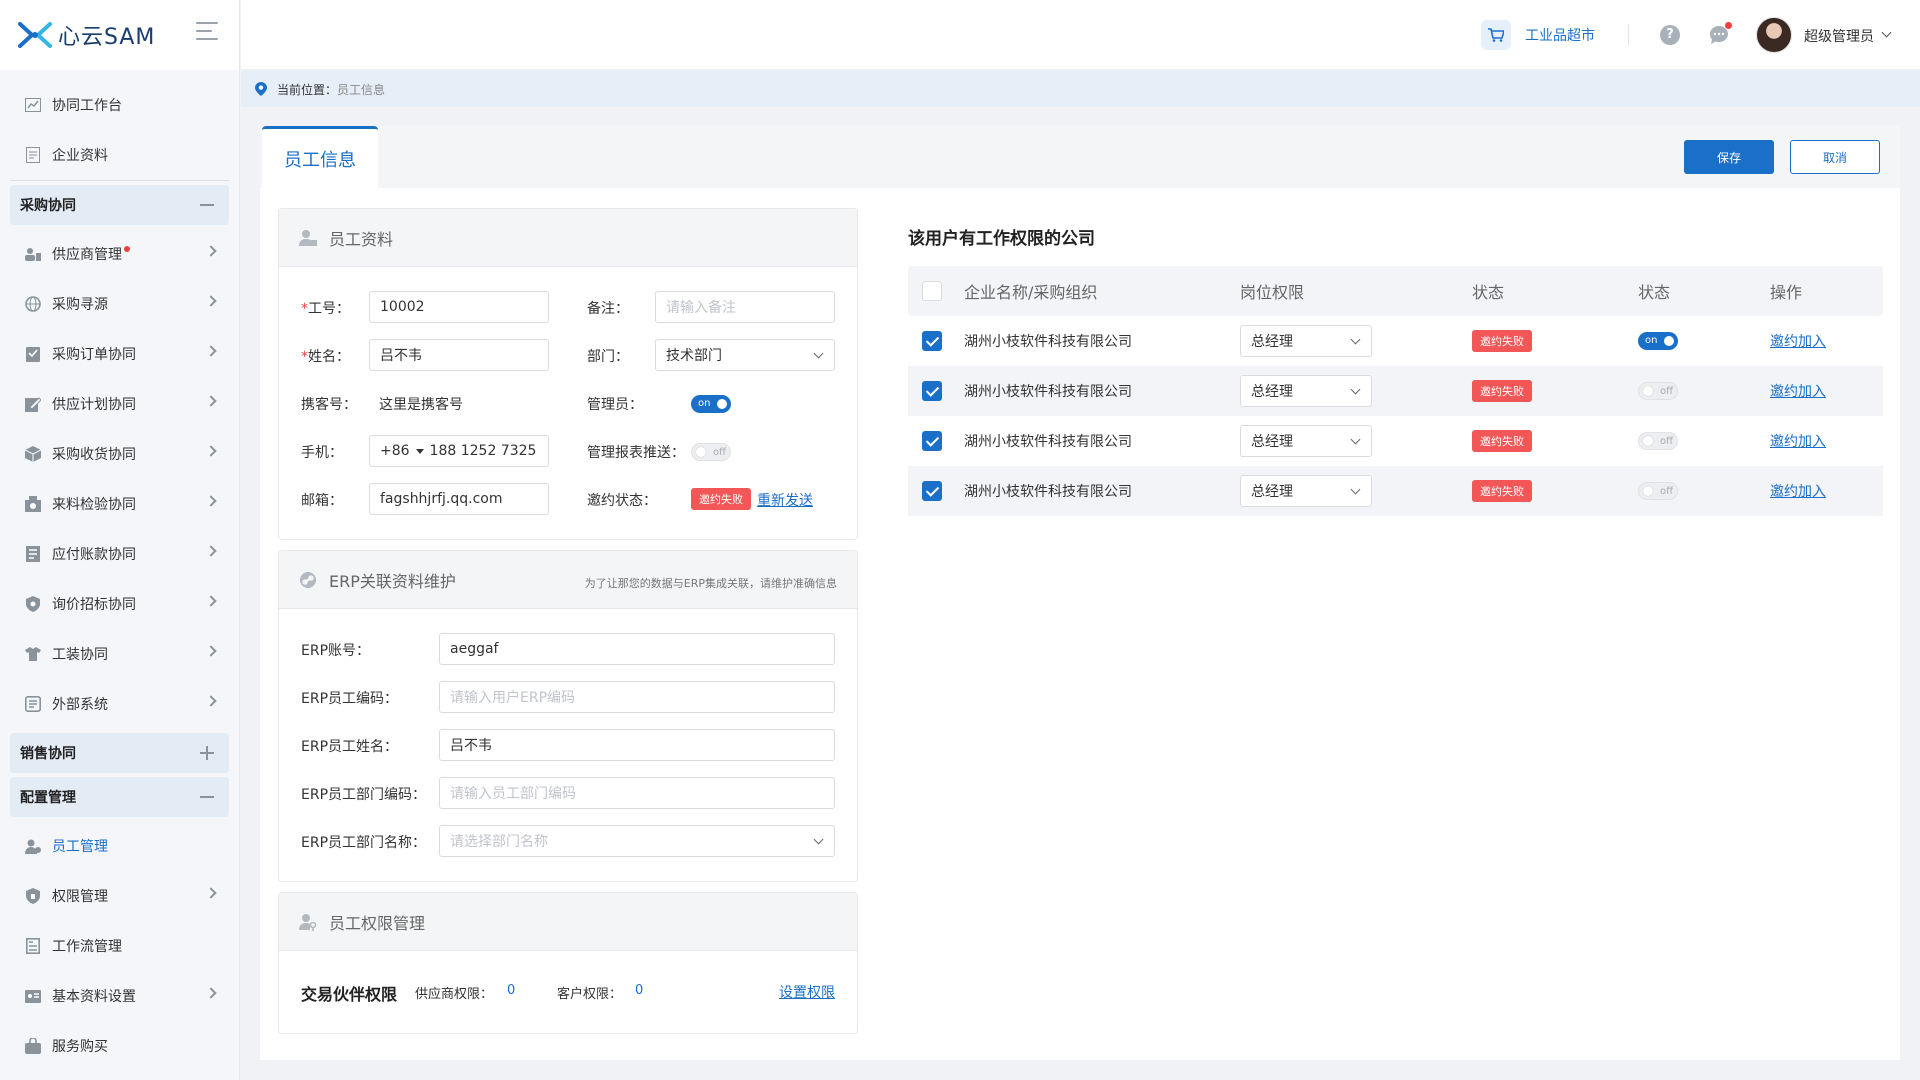  I want to click on sidebar-item-bidding: 询价招标协同, so click(119, 604).